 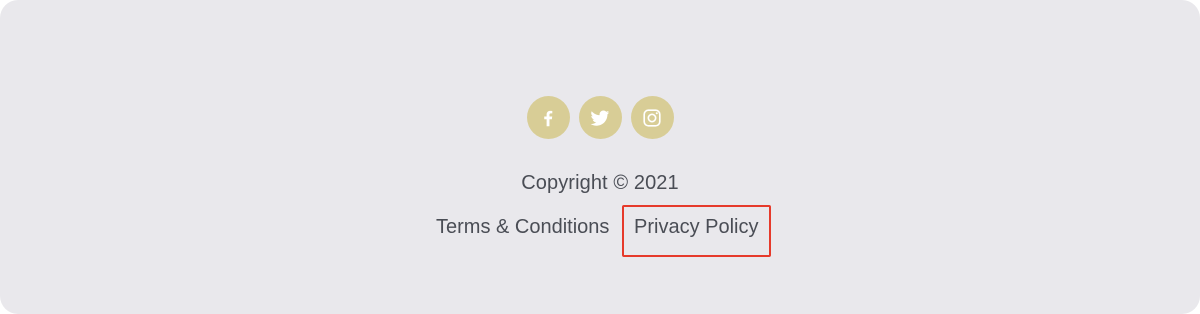 I want to click on copyright-text: Copyright © 2021, so click(x=600, y=183).